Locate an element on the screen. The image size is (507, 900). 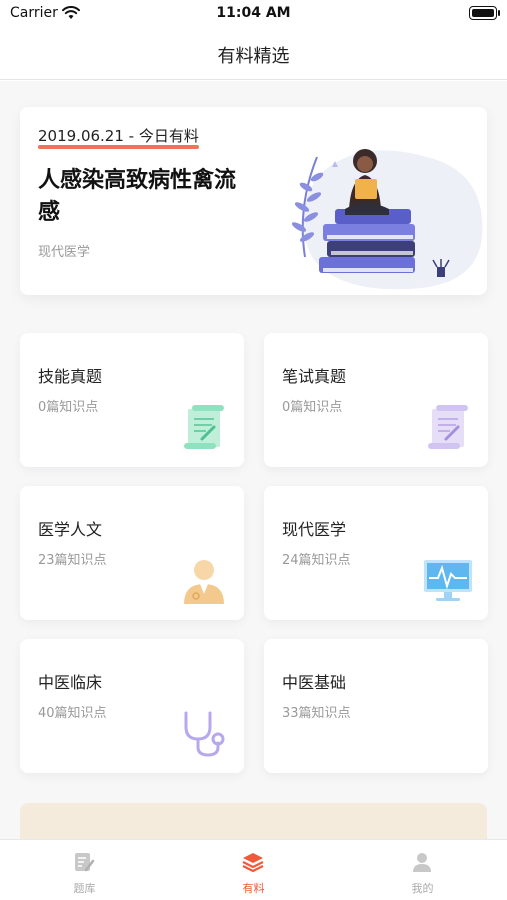
category-count: 33篇知识点 is located at coordinates (316, 713).